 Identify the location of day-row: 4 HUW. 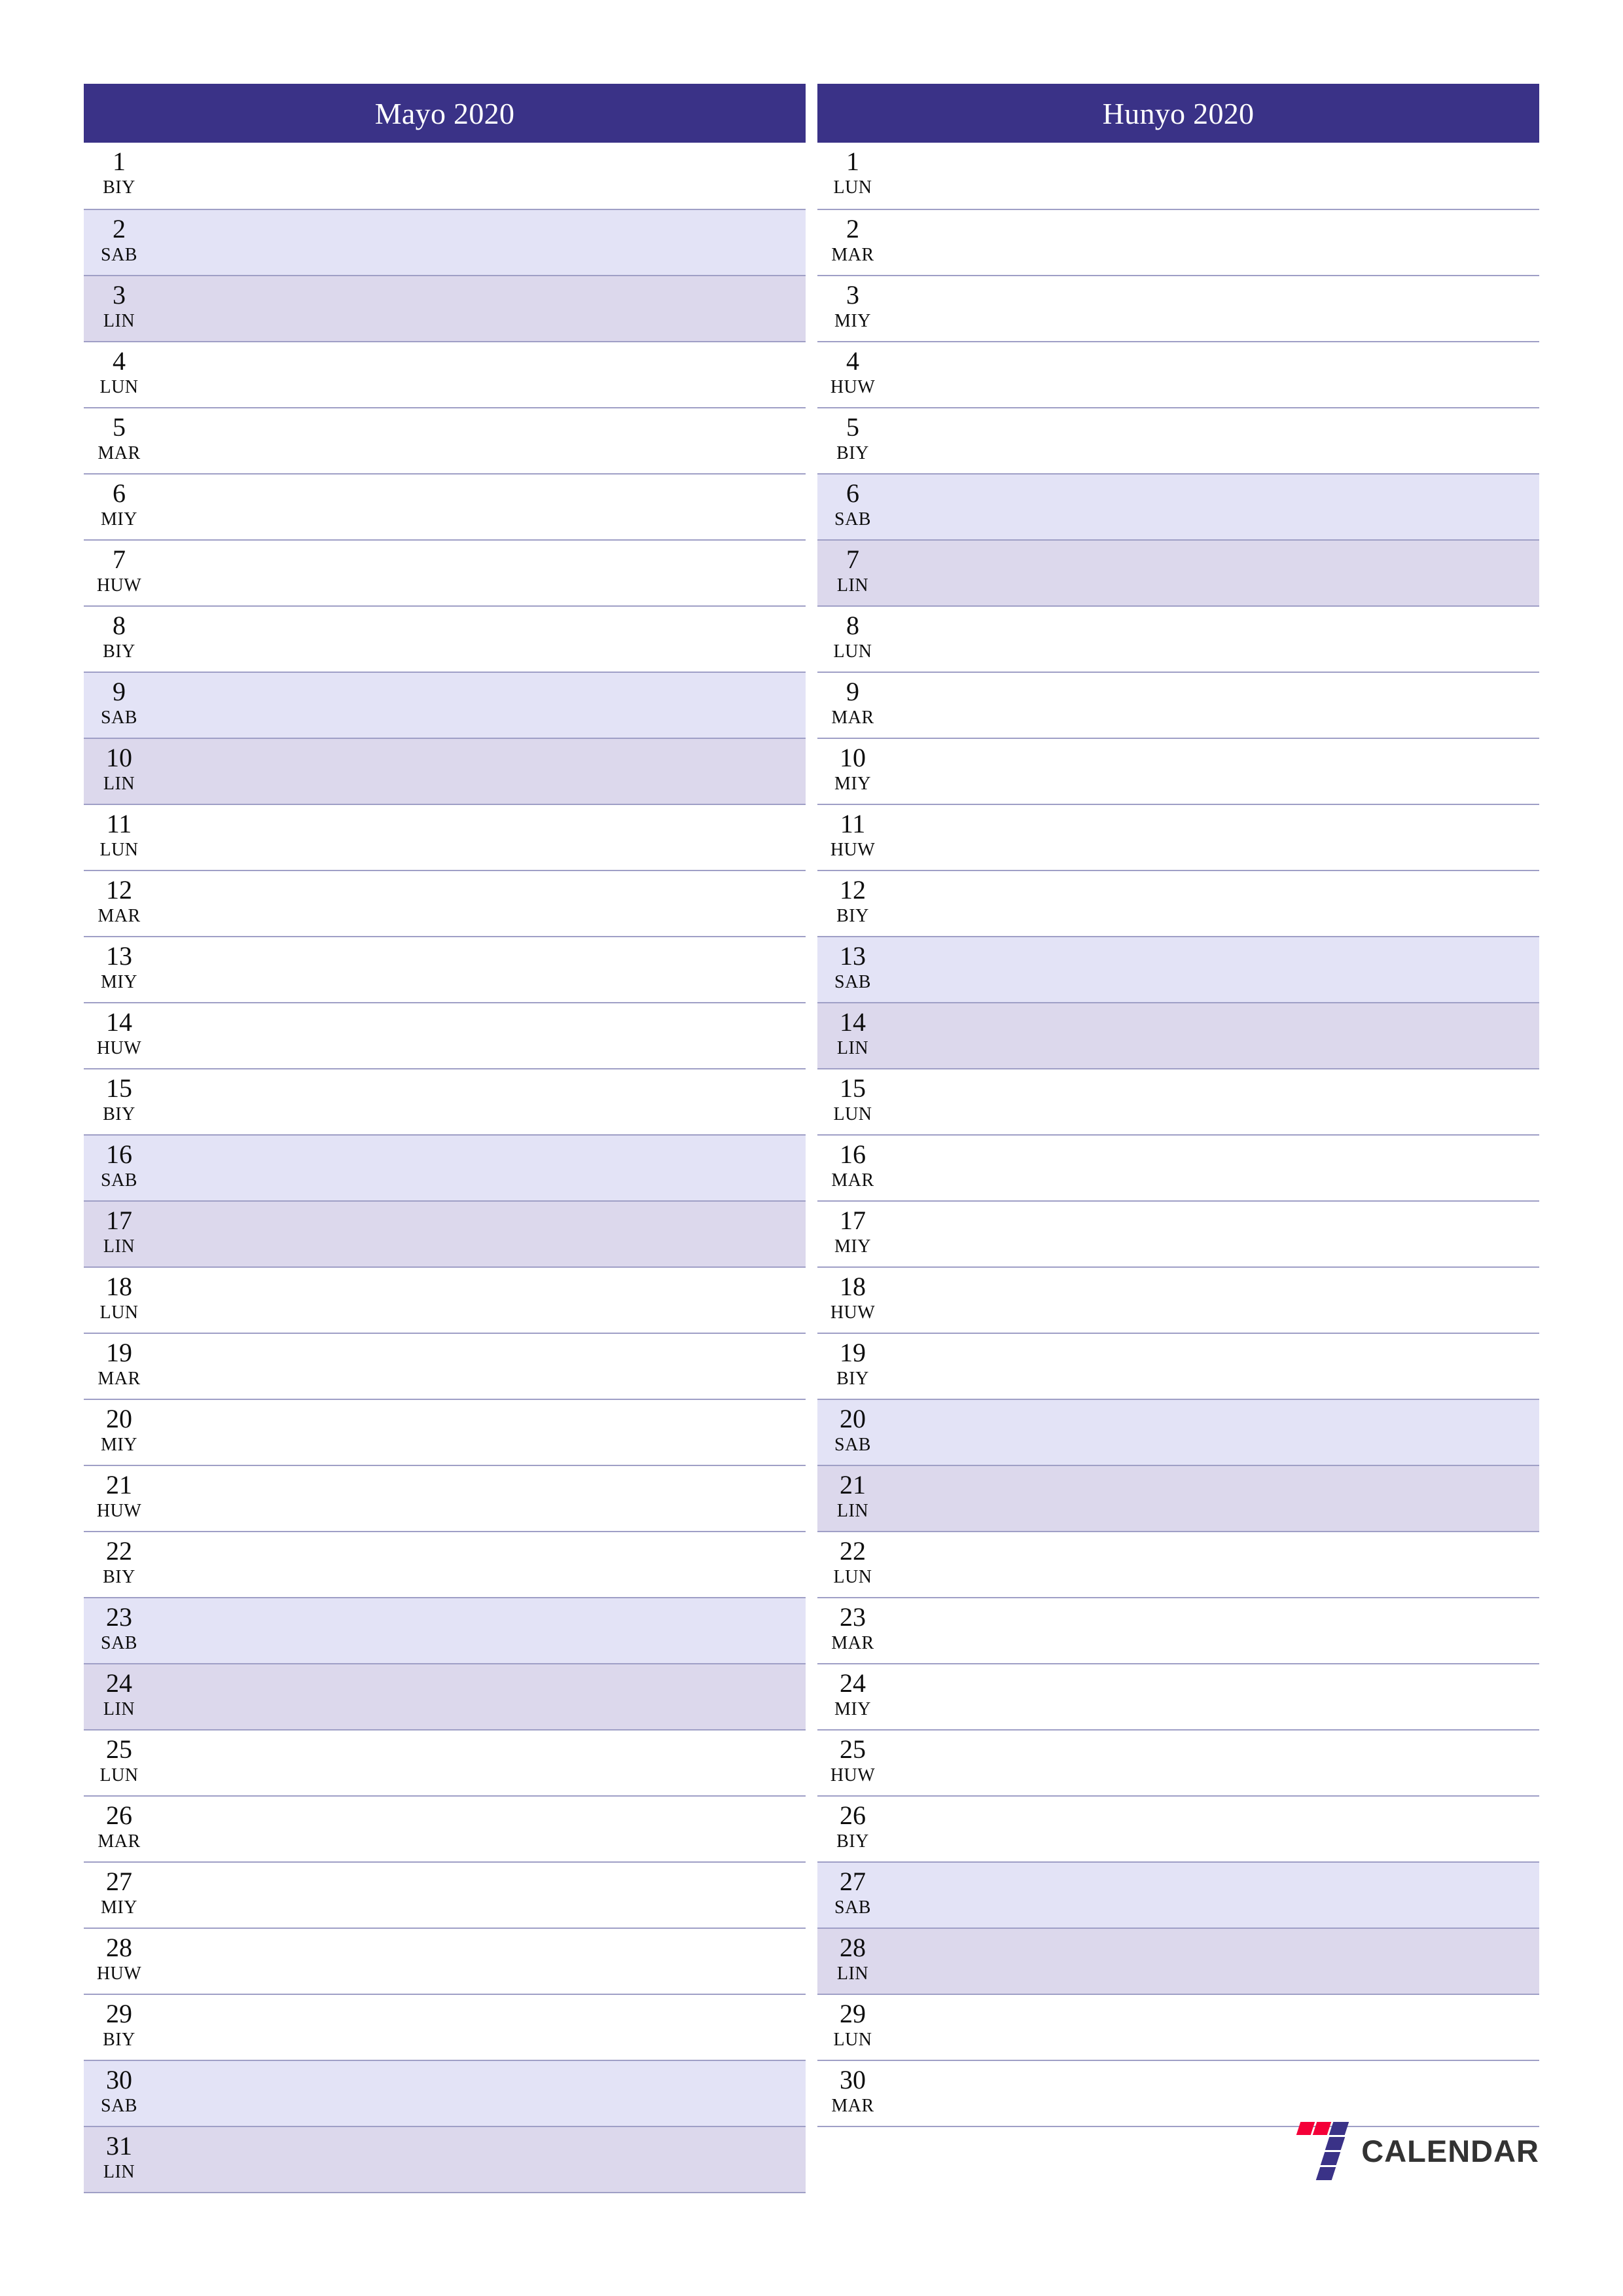
(1178, 374).